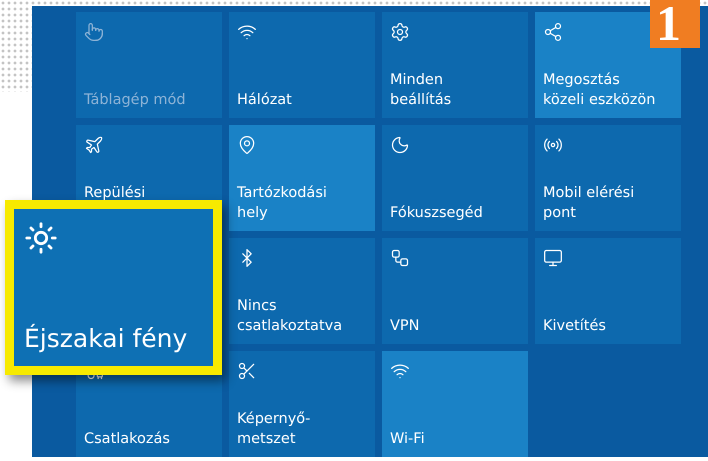 Image resolution: width=708 pixels, height=461 pixels. I want to click on monitor-icon, so click(553, 258).